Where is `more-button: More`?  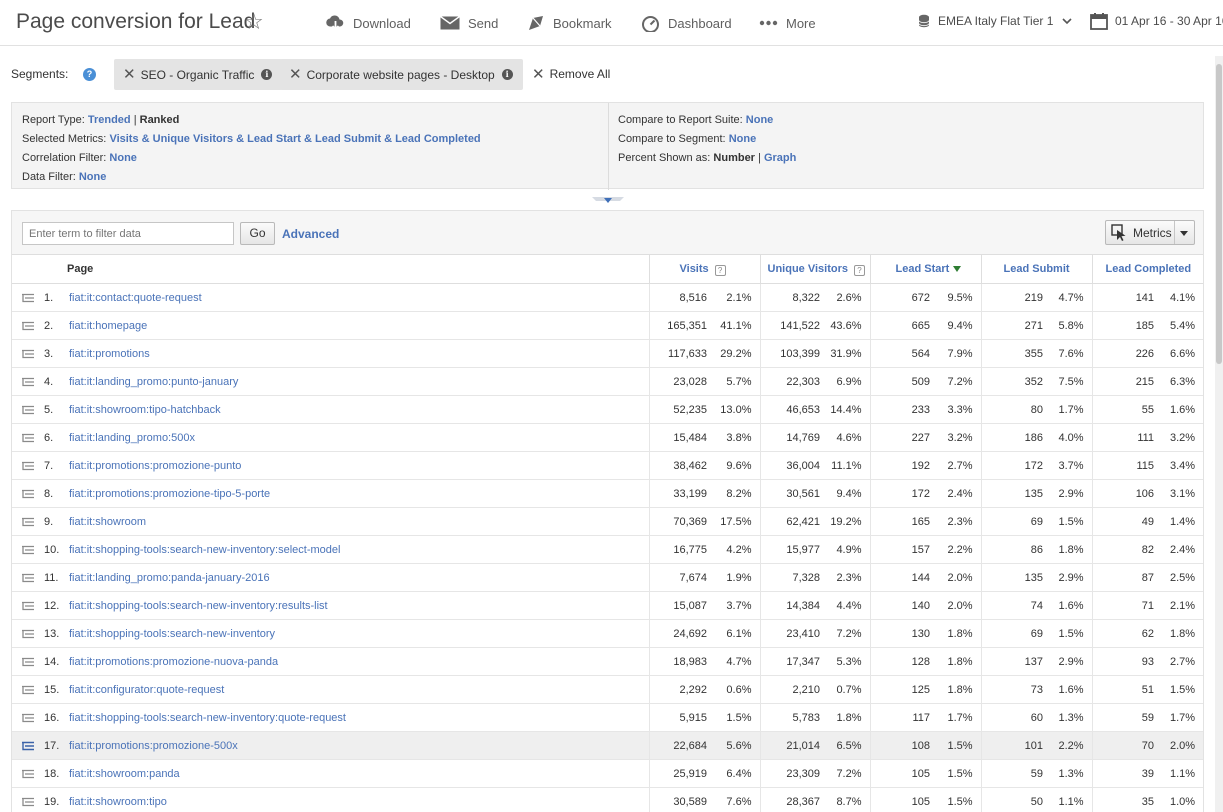 more-button: More is located at coordinates (787, 23).